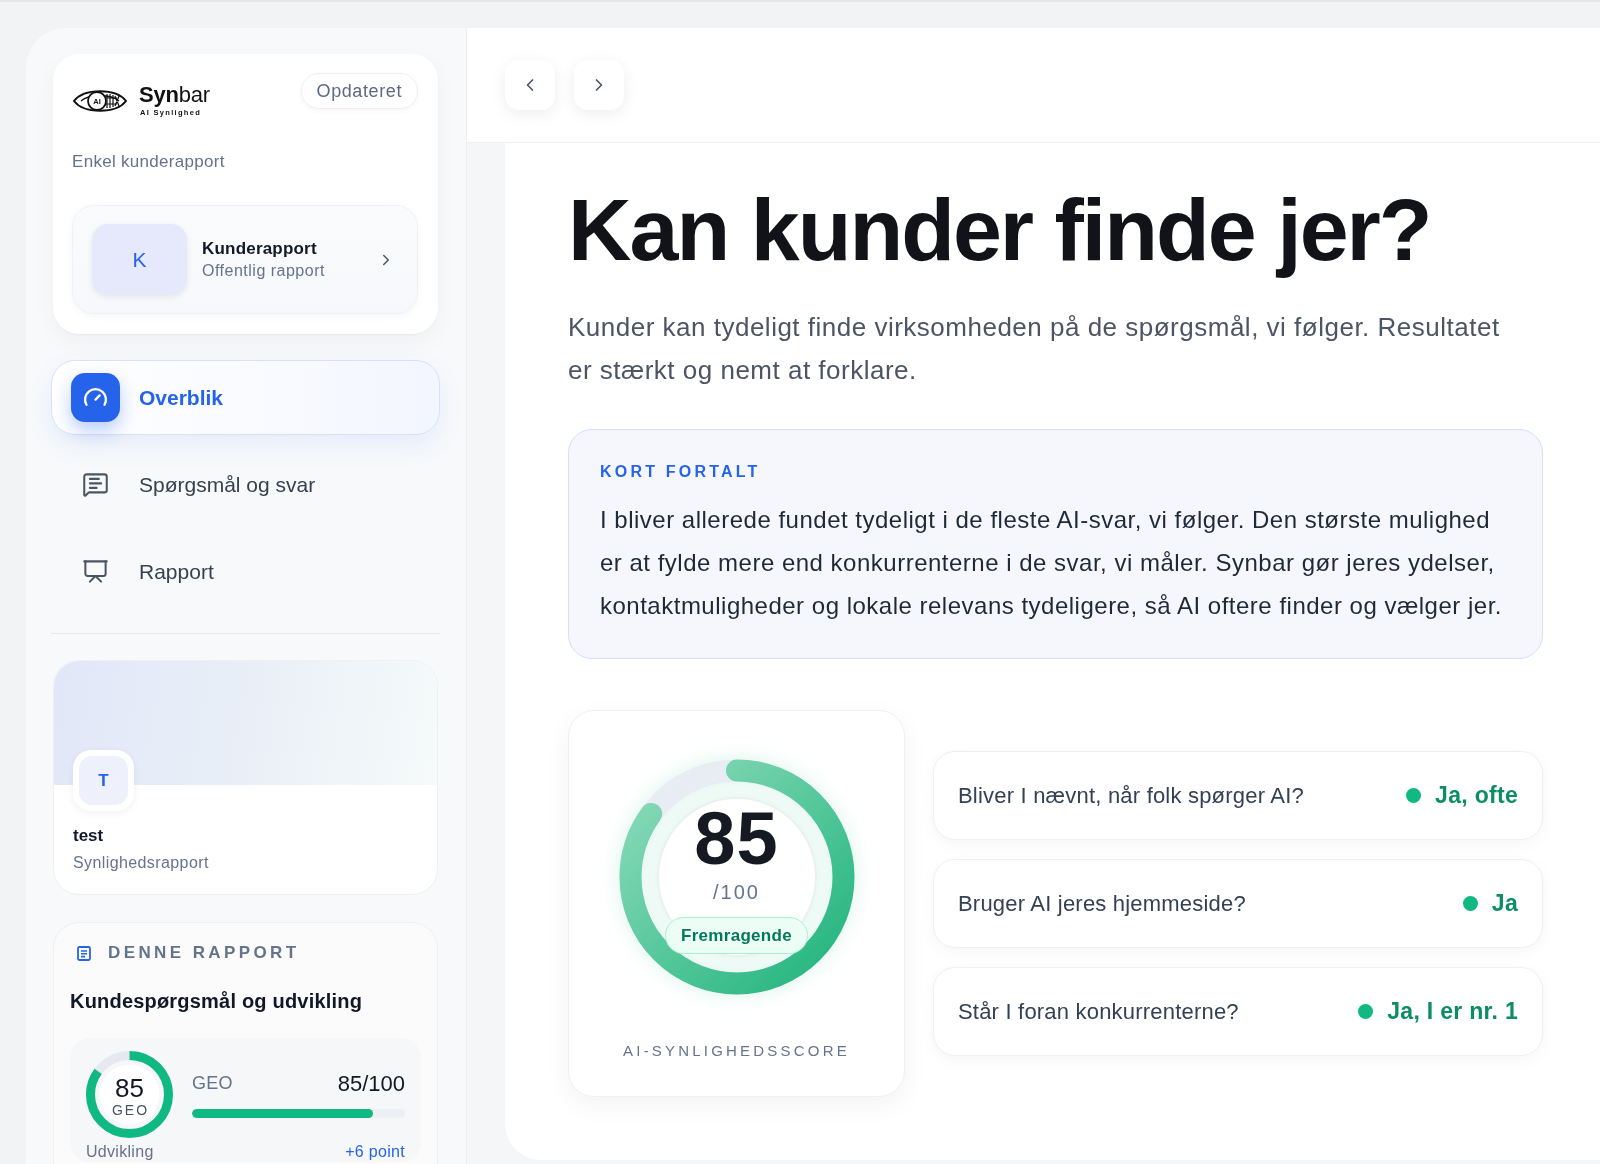 This screenshot has height=1164, width=1600. Describe the element at coordinates (1102, 903) in the screenshot. I see `check-question: Bruger AI jeres hjemmeside?` at that location.